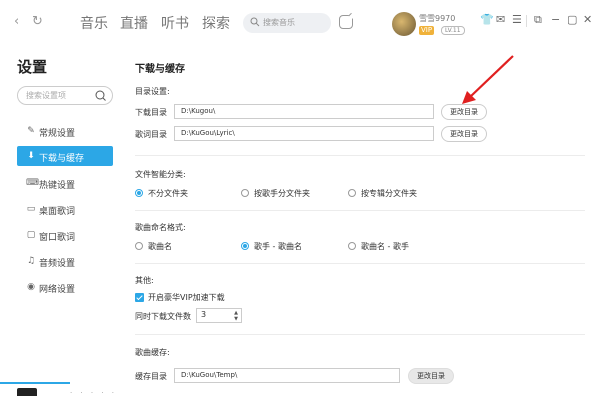  I want to click on username: 雪雪9970, so click(437, 18).